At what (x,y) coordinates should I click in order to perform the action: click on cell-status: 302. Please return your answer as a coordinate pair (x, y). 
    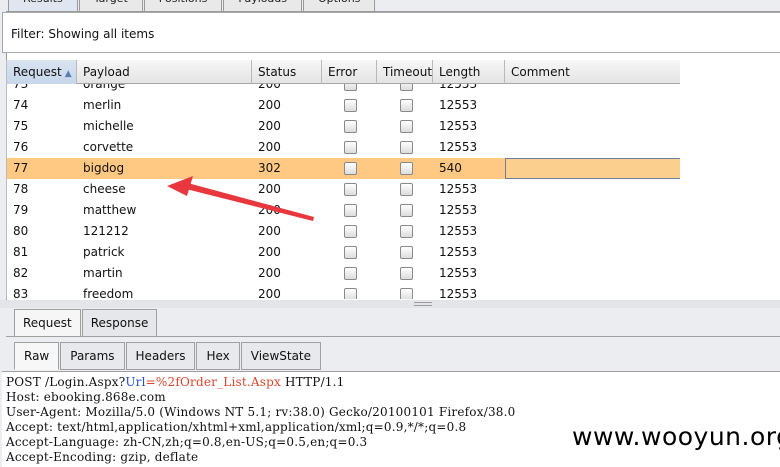
    Looking at the image, I should click on (269, 168).